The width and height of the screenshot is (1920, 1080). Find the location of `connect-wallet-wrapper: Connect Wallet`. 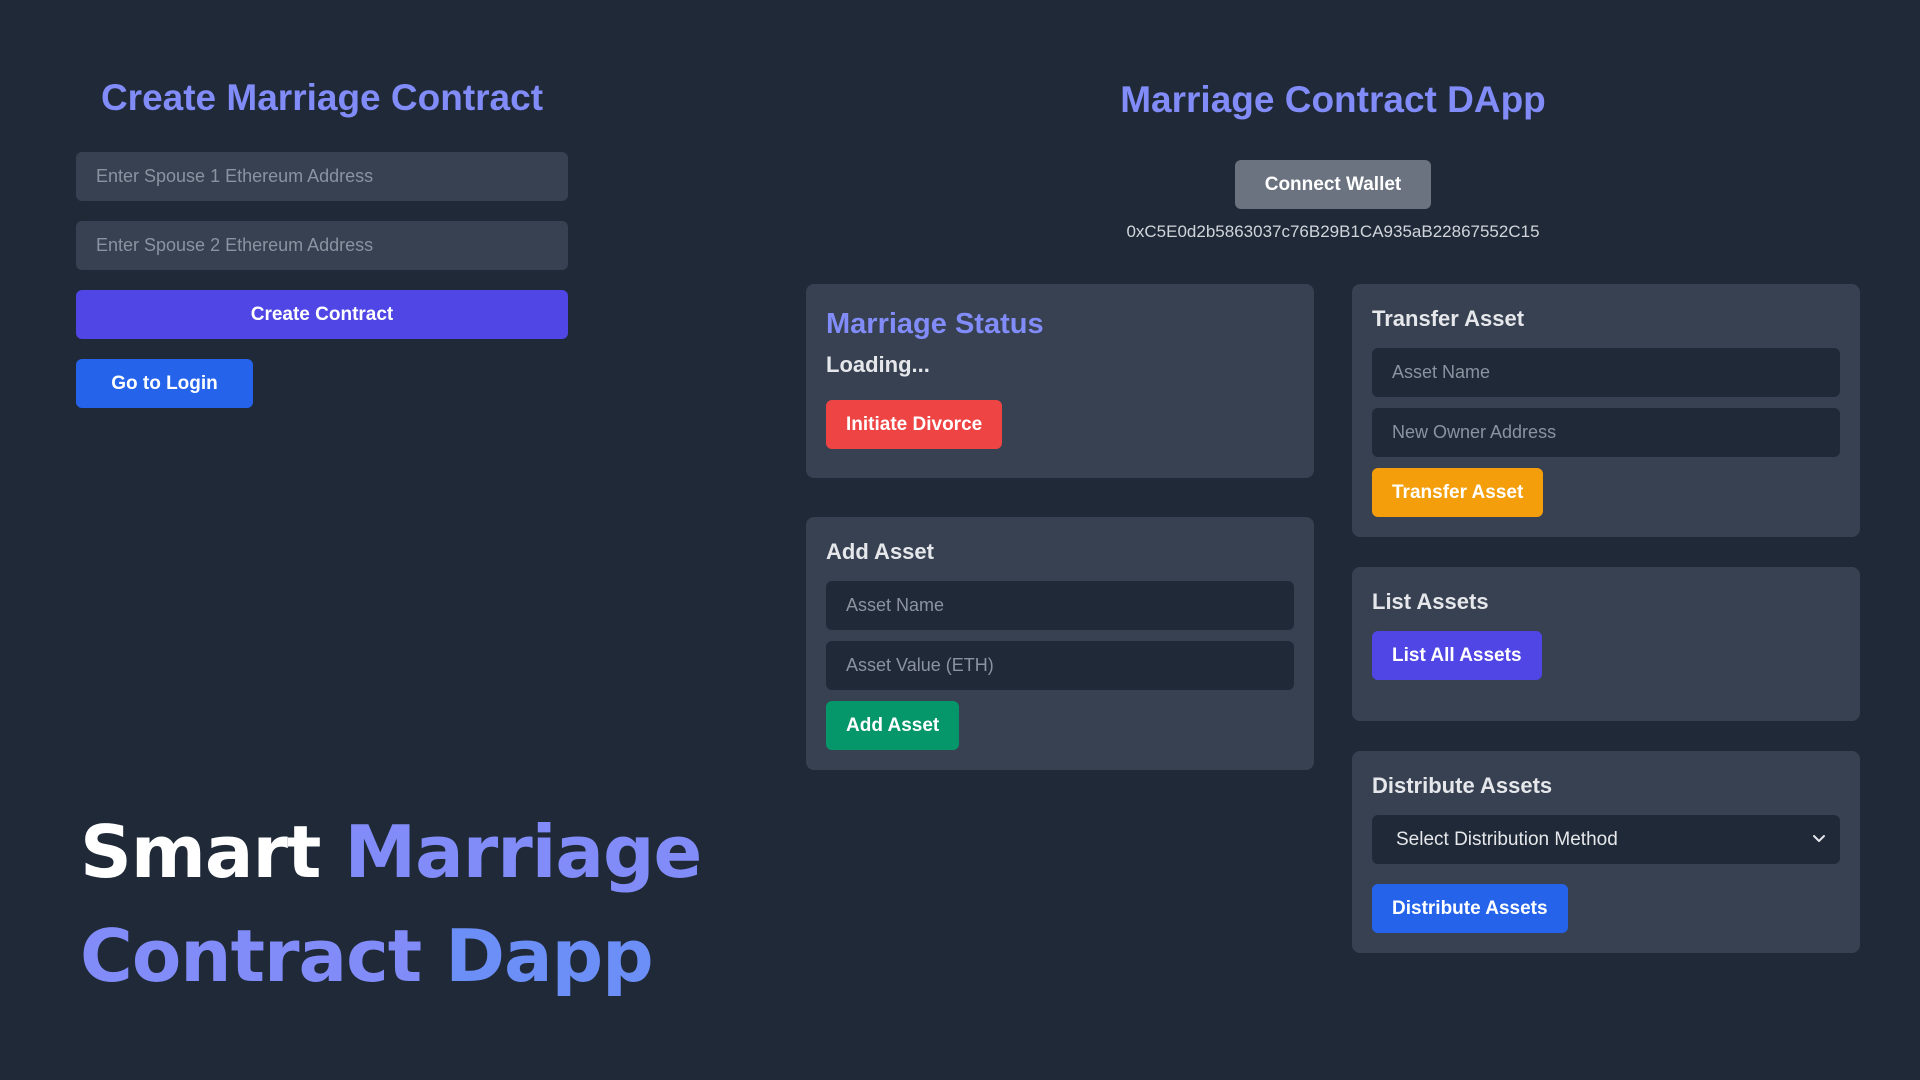

connect-wallet-wrapper: Connect Wallet is located at coordinates (1333, 184).